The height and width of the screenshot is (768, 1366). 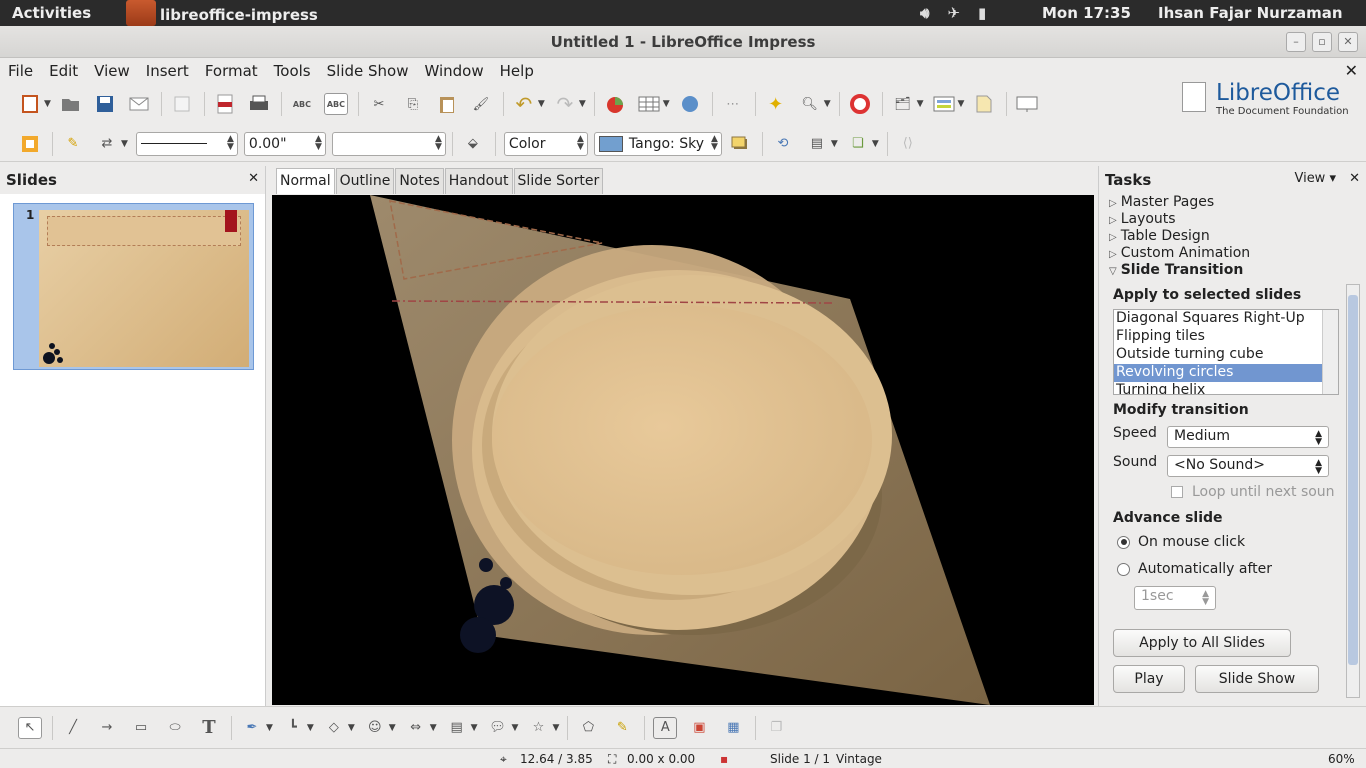 What do you see at coordinates (1086, 13) in the screenshot?
I see `clock: Mon 17:35` at bounding box center [1086, 13].